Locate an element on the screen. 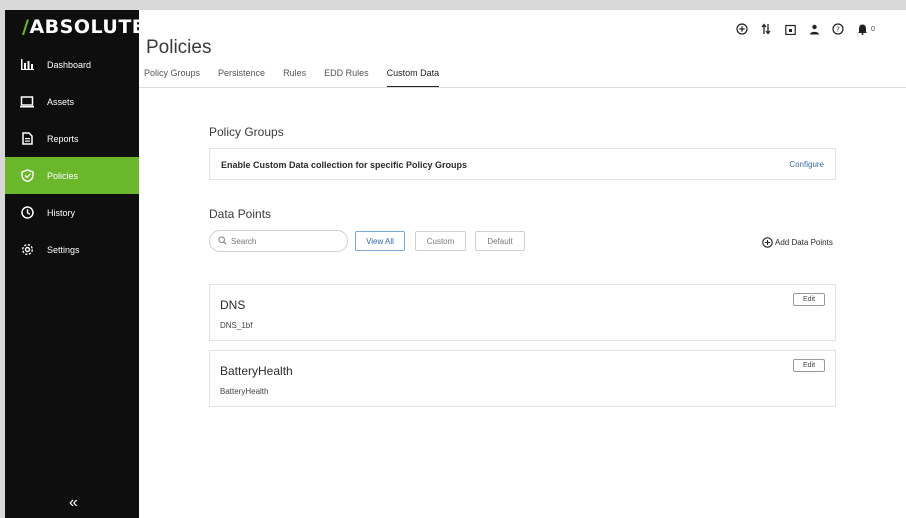 This screenshot has width=906, height=518. add-data-points-label: Add Data Points is located at coordinates (804, 242).